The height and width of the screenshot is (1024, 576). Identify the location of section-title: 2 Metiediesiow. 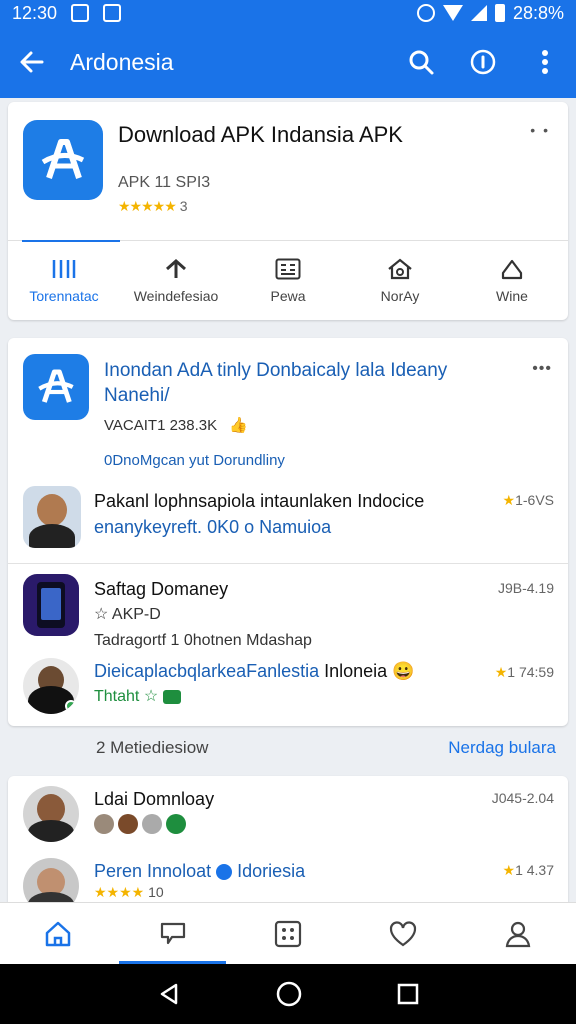
(152, 747).